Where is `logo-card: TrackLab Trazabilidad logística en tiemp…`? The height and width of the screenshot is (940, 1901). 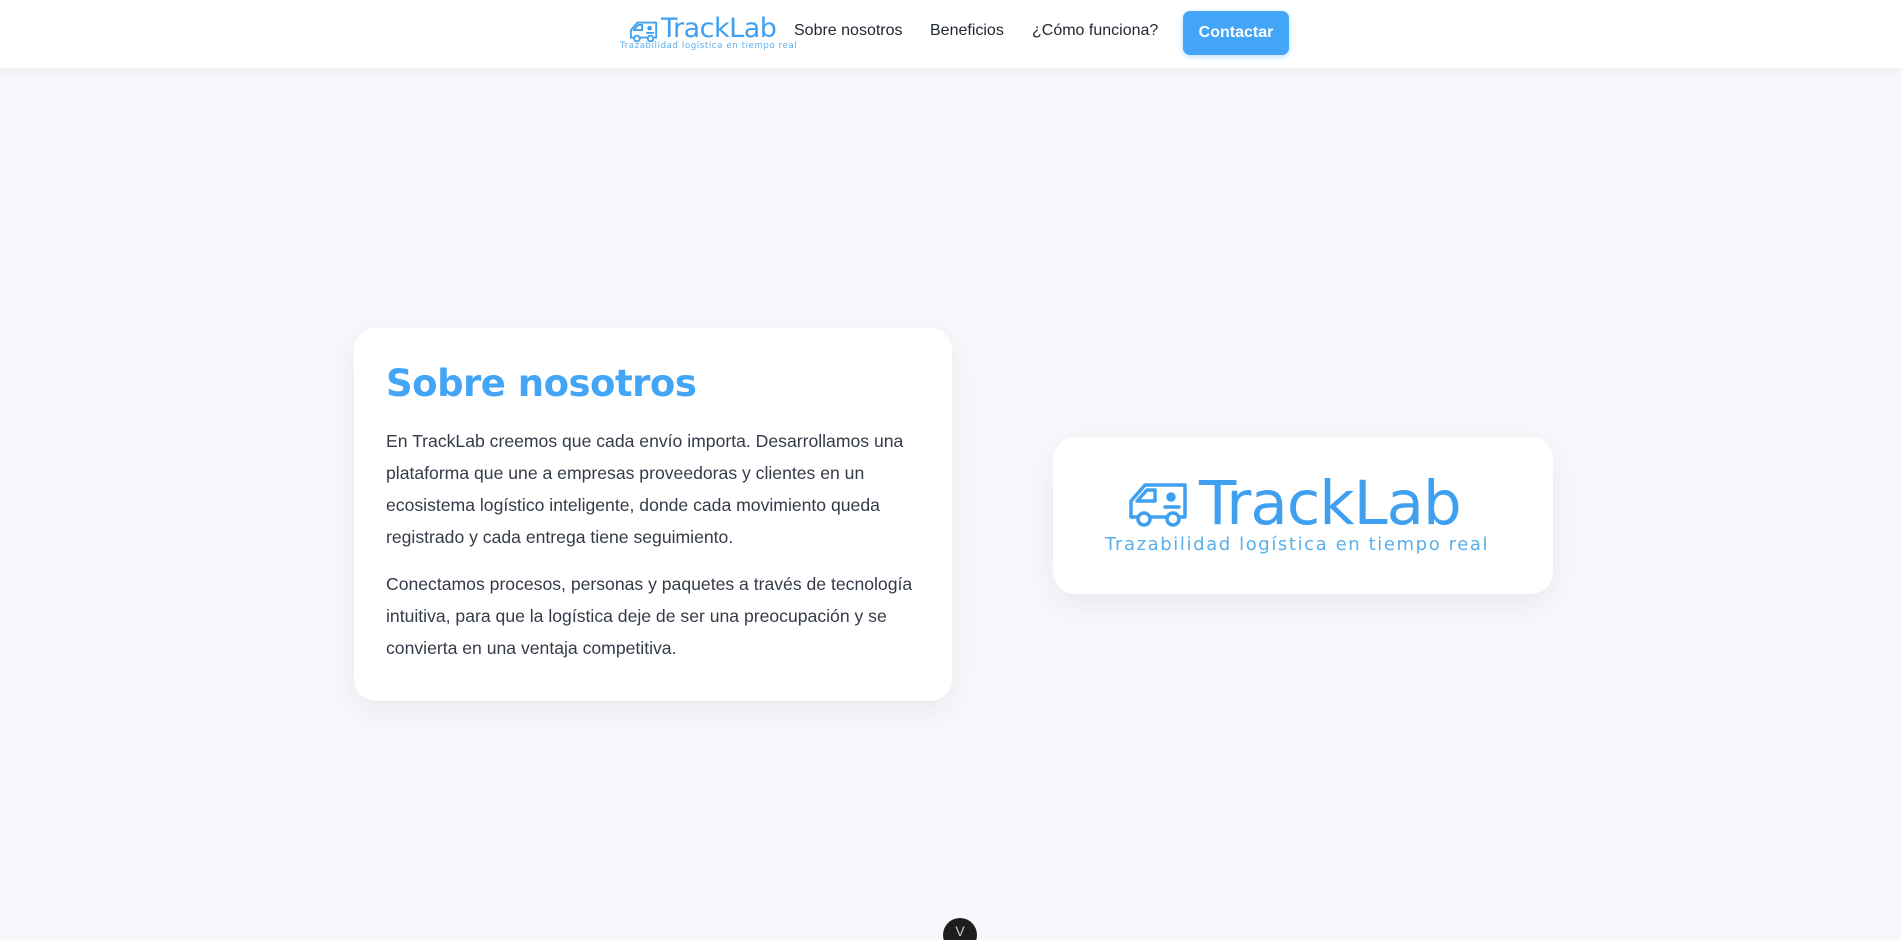 logo-card: TrackLab Trazabilidad logística en tiemp… is located at coordinates (1303, 515).